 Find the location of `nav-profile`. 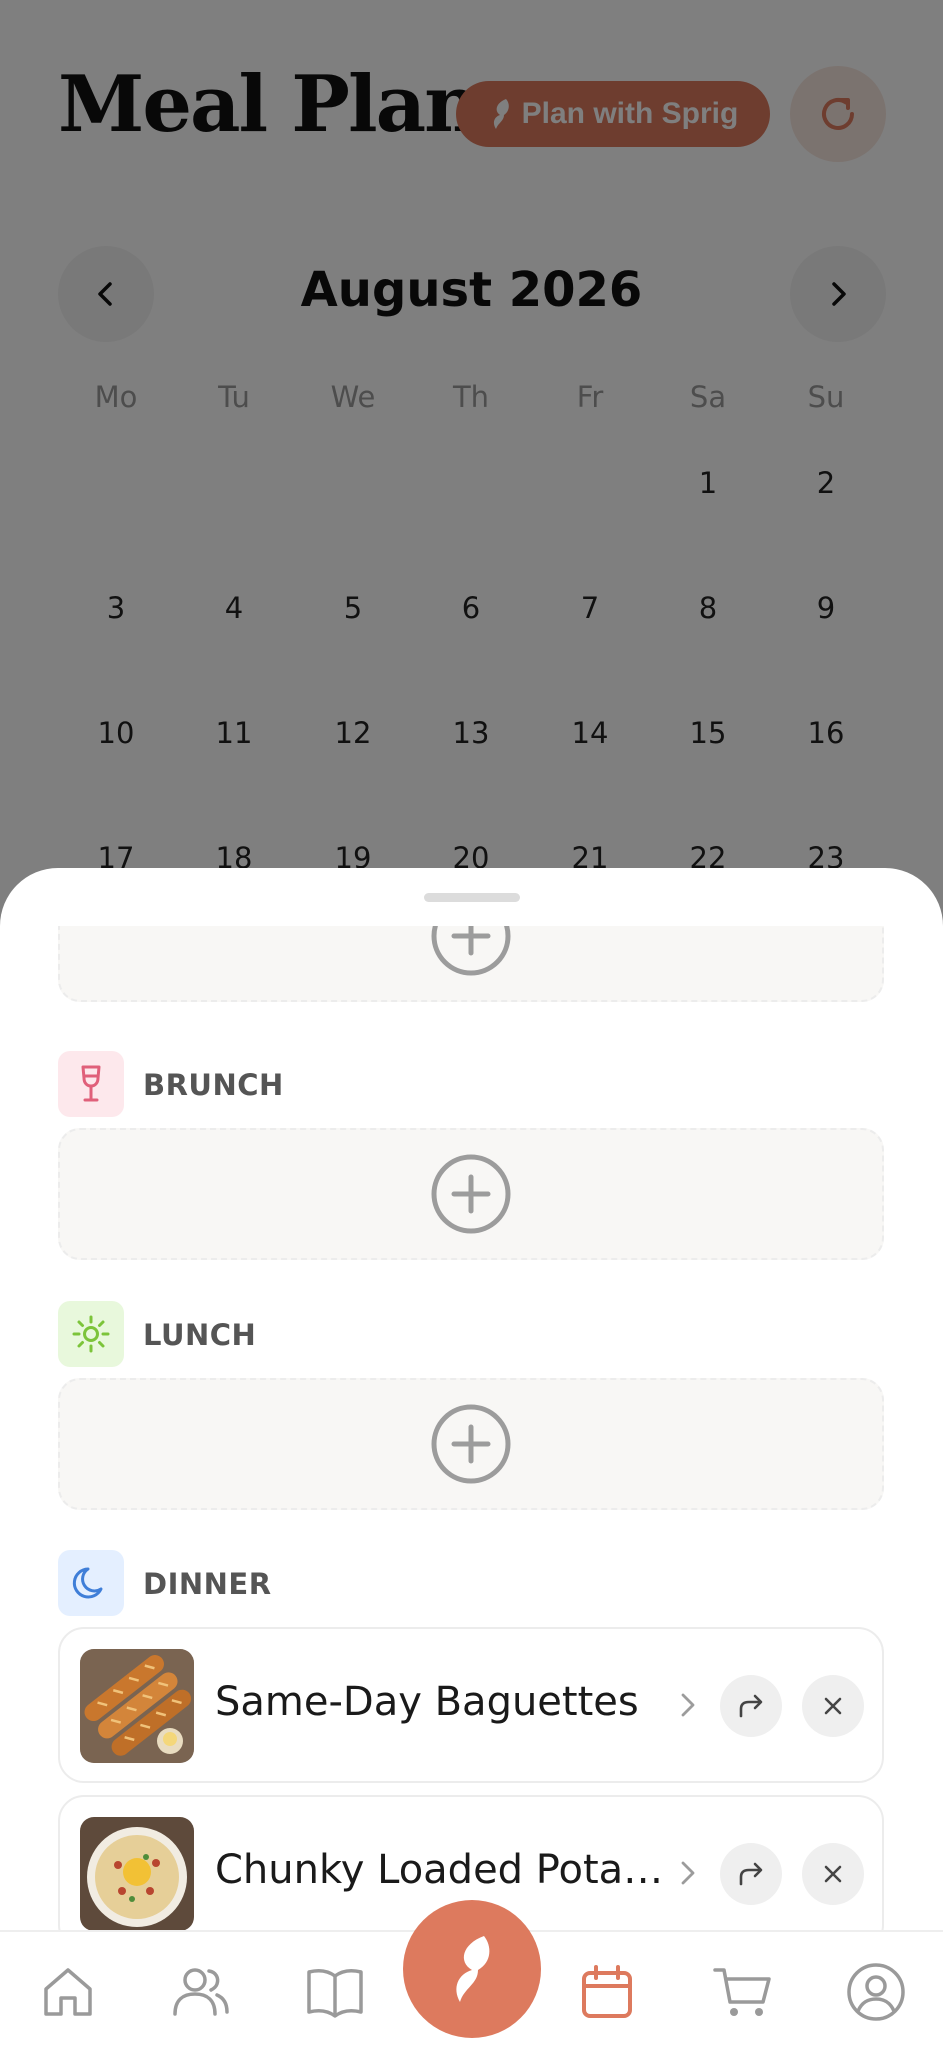

nav-profile is located at coordinates (876, 1992).